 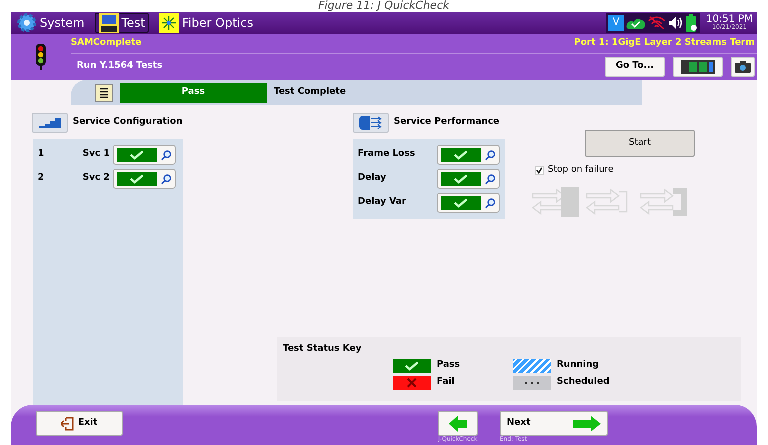 I want to click on log-button, so click(x=104, y=93).